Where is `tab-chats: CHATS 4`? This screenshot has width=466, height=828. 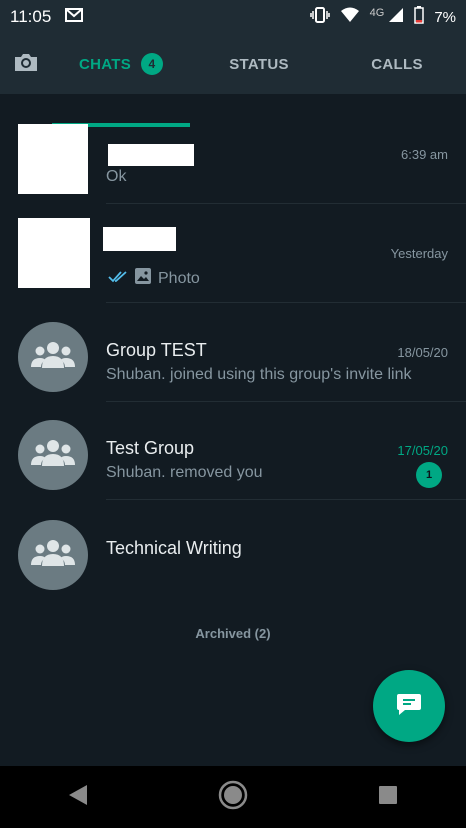 tab-chats: CHATS 4 is located at coordinates (121, 64).